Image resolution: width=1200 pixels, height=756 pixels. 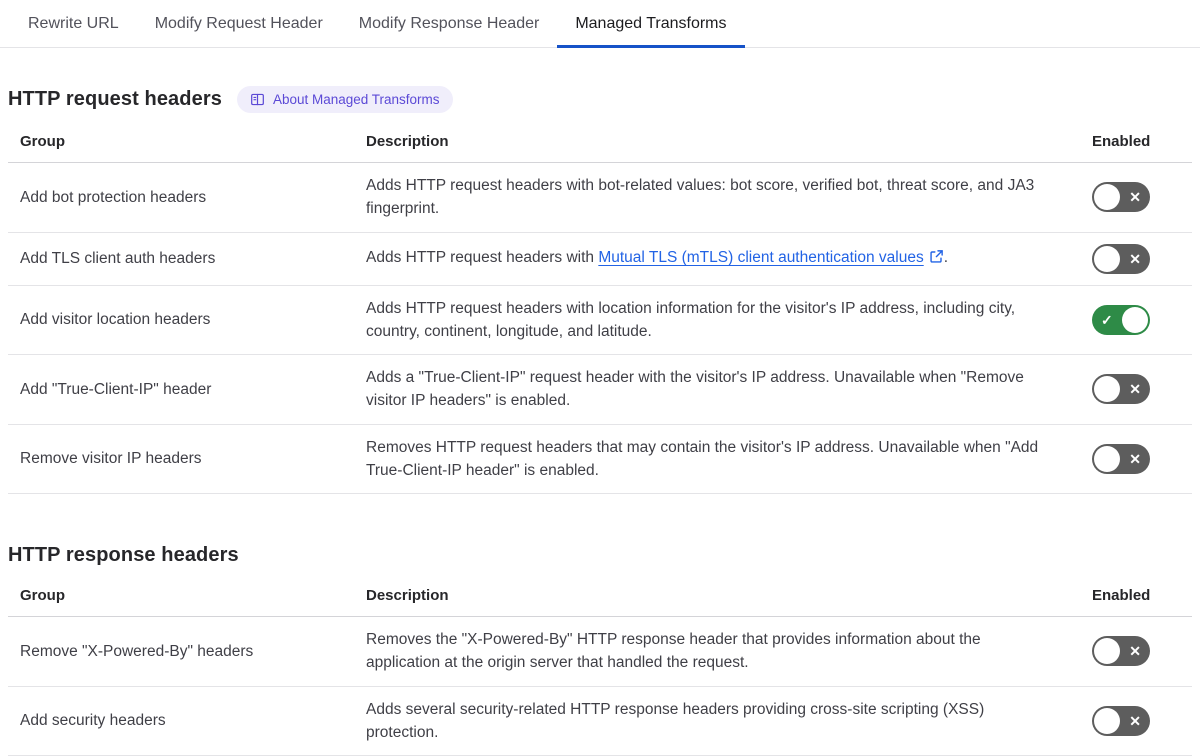 I want to click on group-label: Add security headers, so click(x=181, y=721).